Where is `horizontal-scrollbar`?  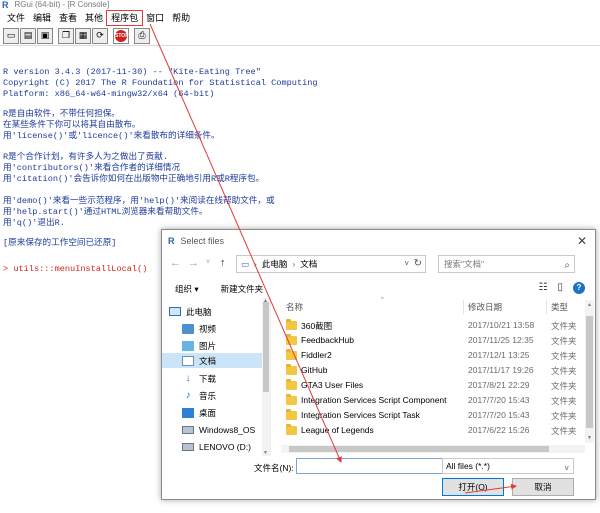
horizontal-scrollbar is located at coordinates (433, 449).